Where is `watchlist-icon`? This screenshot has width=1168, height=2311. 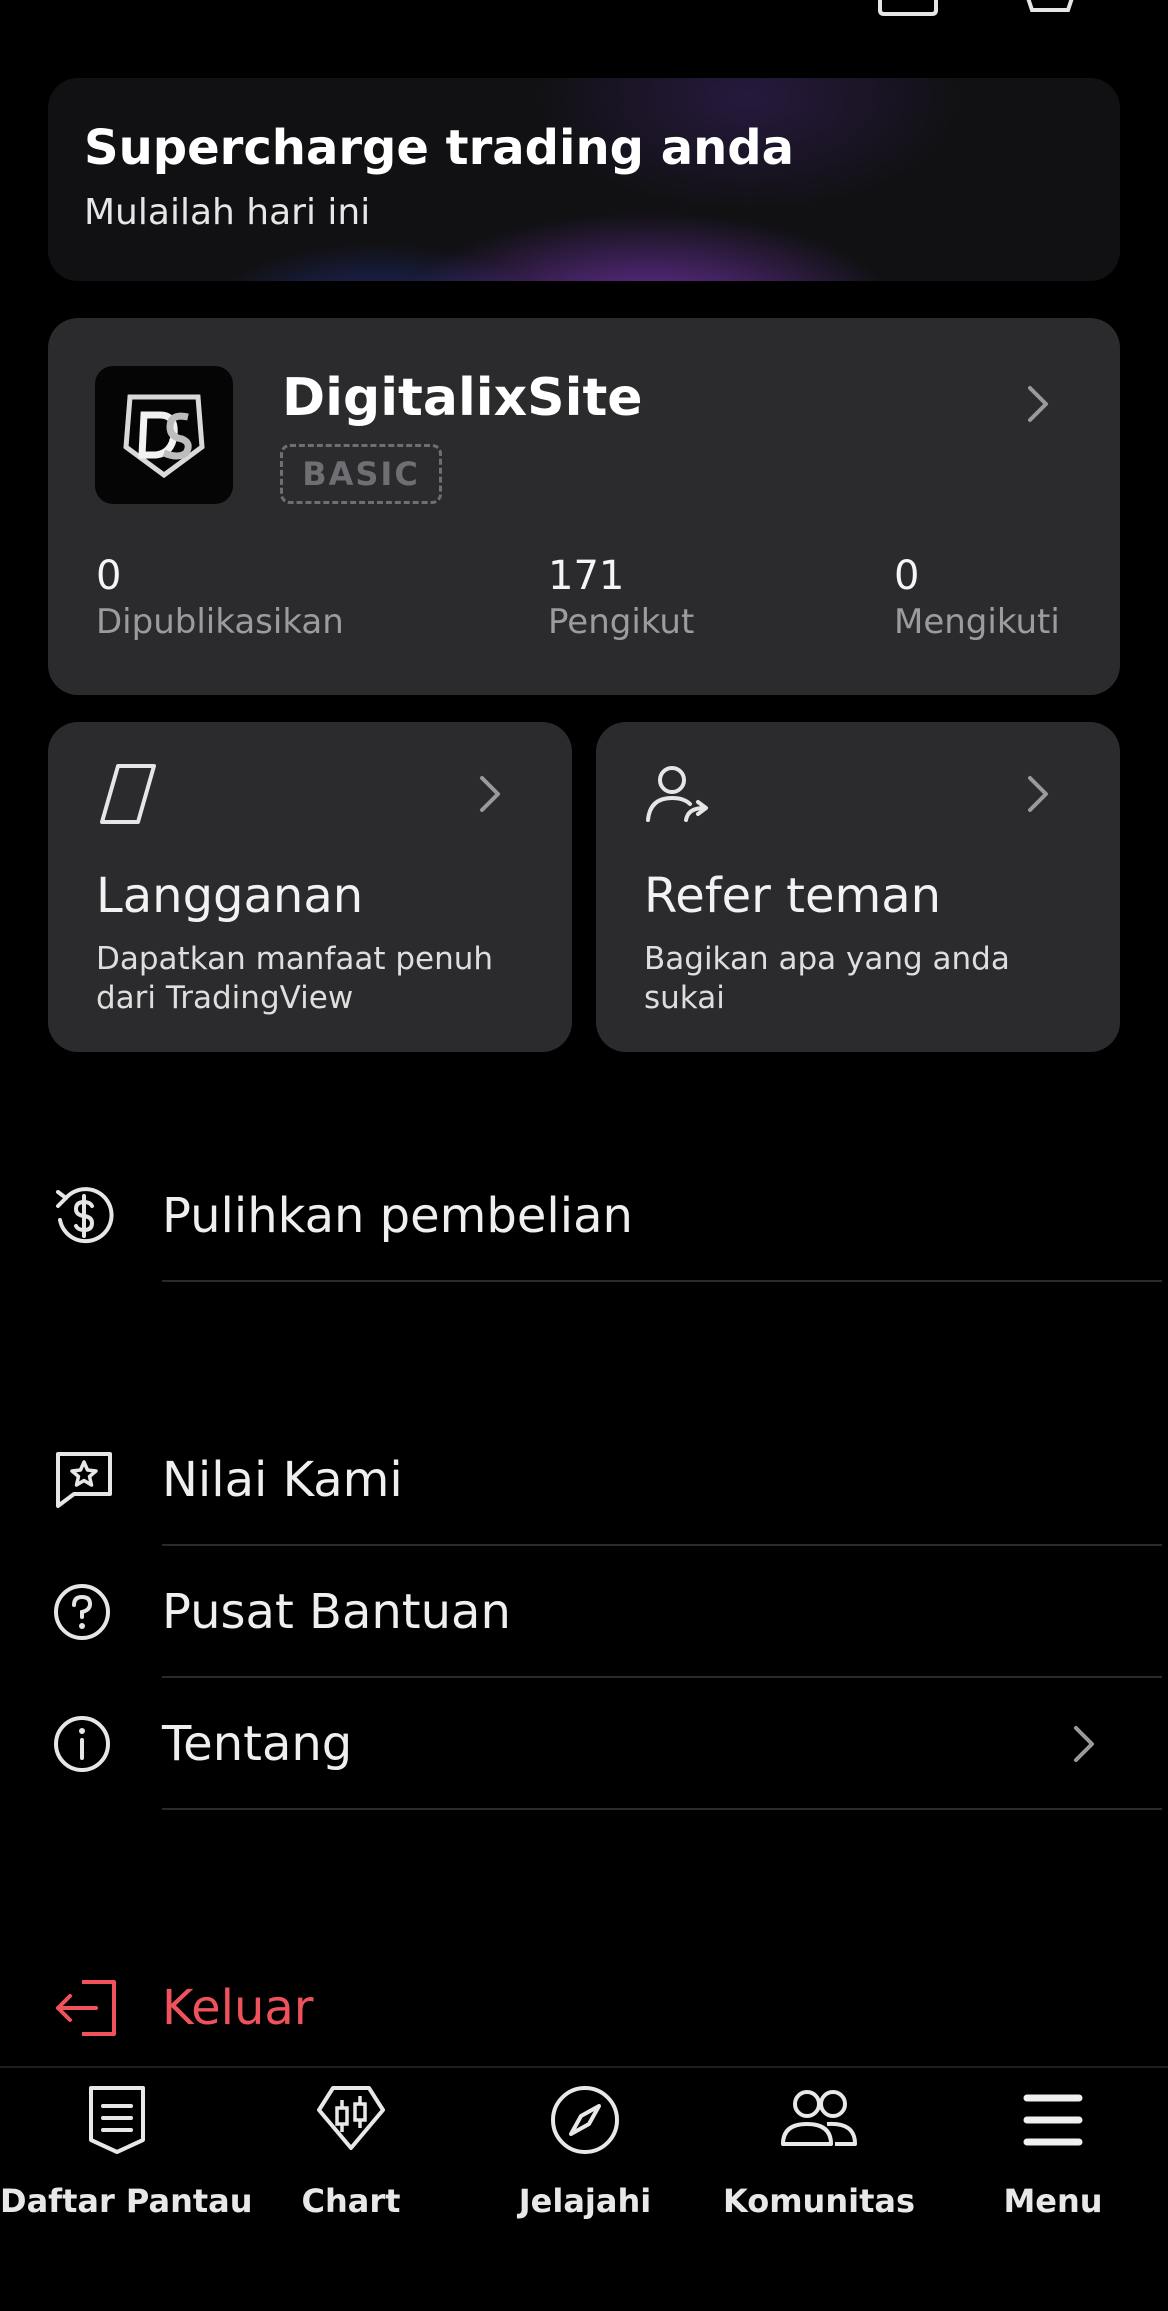 watchlist-icon is located at coordinates (117, 2120).